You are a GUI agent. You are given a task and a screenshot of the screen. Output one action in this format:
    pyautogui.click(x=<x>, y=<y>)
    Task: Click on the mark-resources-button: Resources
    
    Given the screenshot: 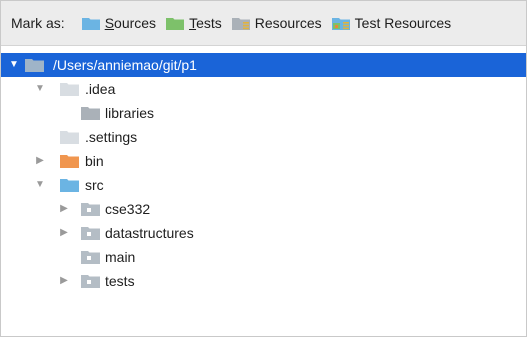 What is the action you would take?
    pyautogui.click(x=276, y=23)
    